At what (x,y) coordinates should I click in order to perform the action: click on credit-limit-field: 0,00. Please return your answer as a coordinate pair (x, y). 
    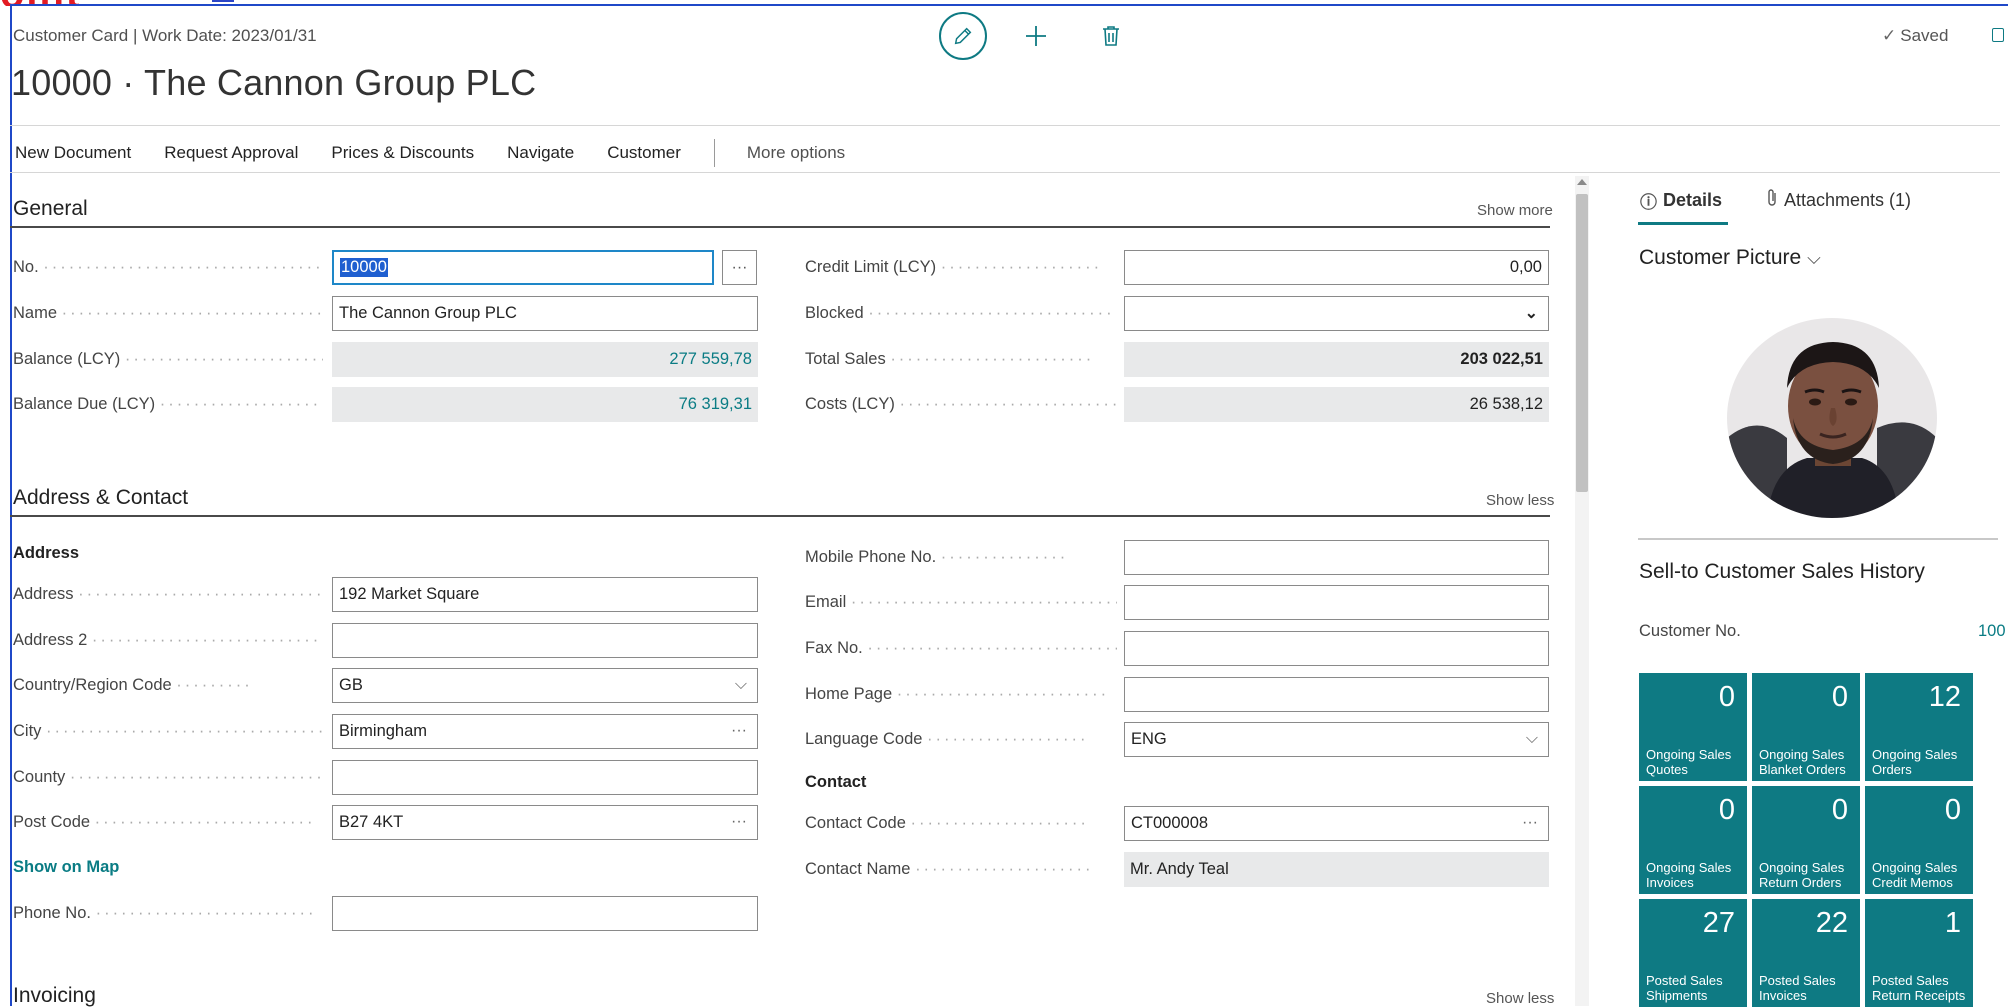
    Looking at the image, I should click on (1336, 267).